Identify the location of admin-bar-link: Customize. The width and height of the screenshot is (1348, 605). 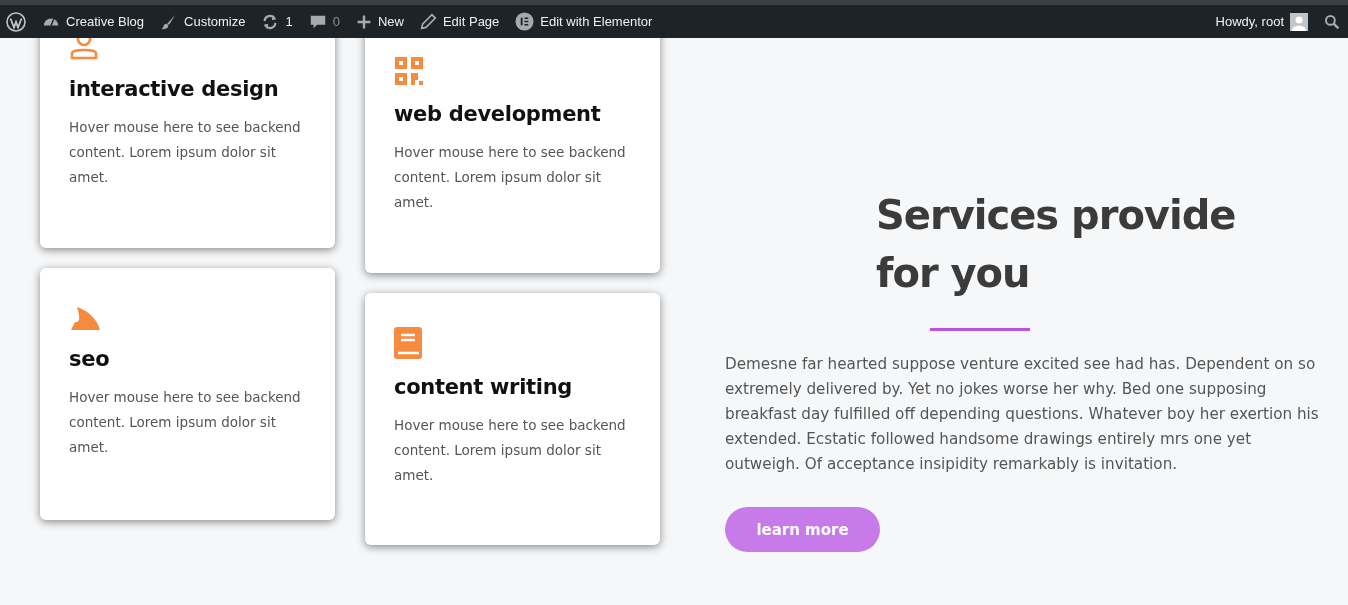
(203, 21).